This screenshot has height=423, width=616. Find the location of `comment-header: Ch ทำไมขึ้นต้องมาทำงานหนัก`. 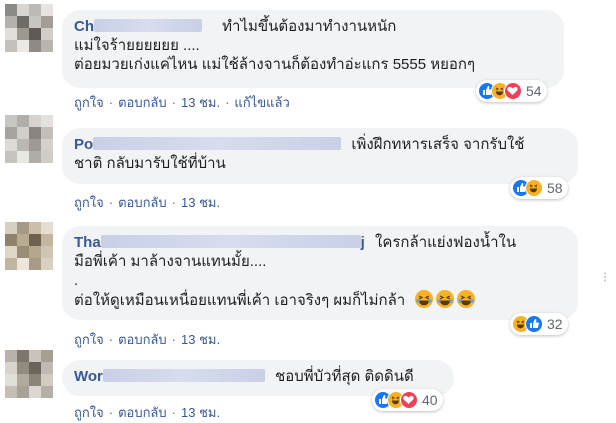

comment-header: Ch ทำไมขึ้นต้องมาทำงานหนัก is located at coordinates (313, 26).